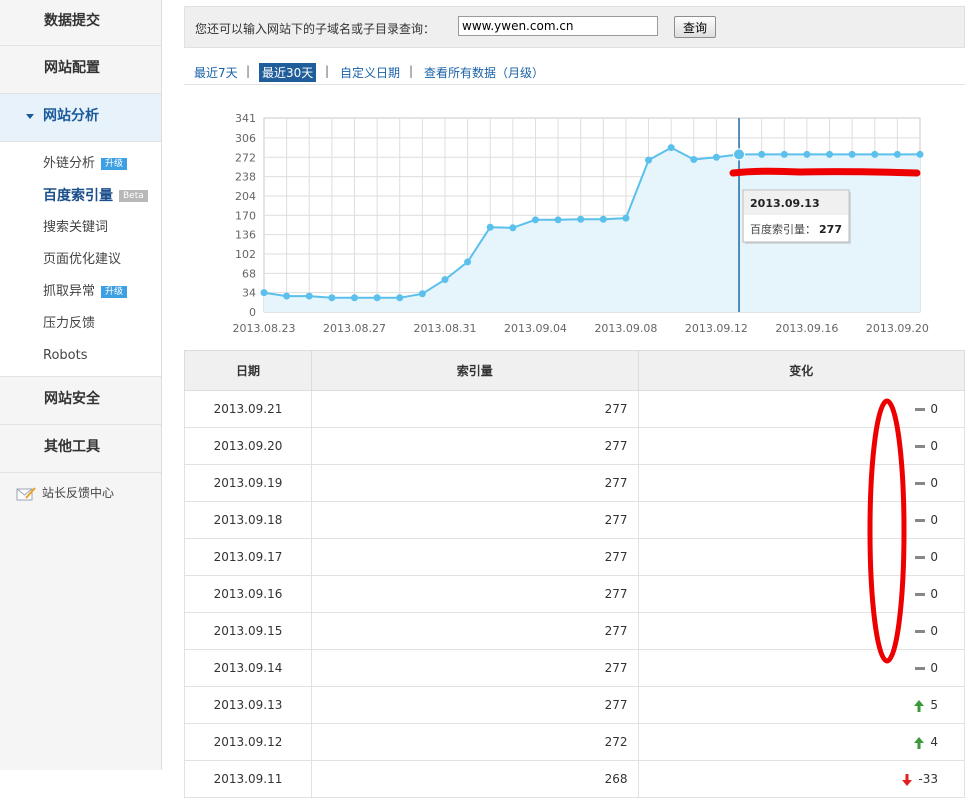 This screenshot has height=798, width=969. What do you see at coordinates (801, 779) in the screenshot?
I see `cell-change: -33` at bounding box center [801, 779].